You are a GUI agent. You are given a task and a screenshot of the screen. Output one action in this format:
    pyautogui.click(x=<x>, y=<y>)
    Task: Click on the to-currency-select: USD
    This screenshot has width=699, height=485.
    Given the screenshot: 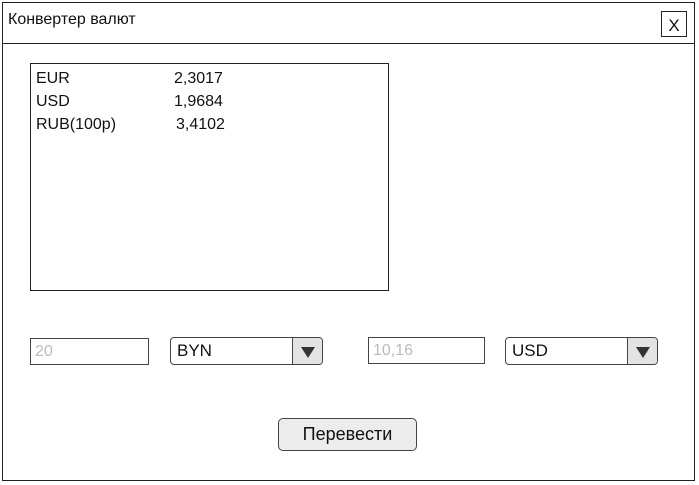 What is the action you would take?
    pyautogui.click(x=581, y=351)
    